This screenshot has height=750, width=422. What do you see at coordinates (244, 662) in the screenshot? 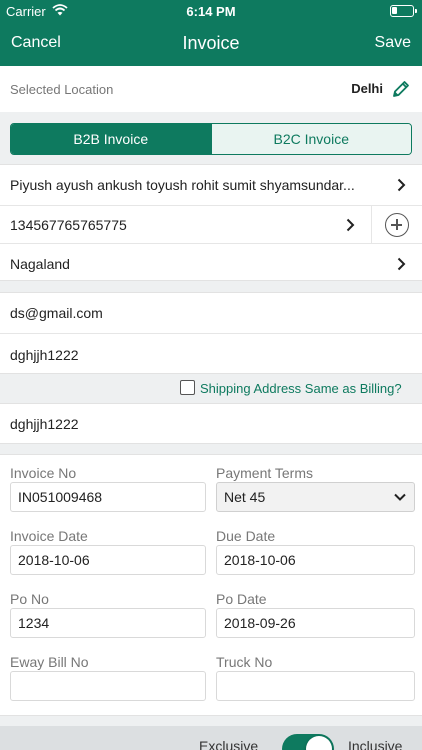
I see `truck-no-label: Truck No` at bounding box center [244, 662].